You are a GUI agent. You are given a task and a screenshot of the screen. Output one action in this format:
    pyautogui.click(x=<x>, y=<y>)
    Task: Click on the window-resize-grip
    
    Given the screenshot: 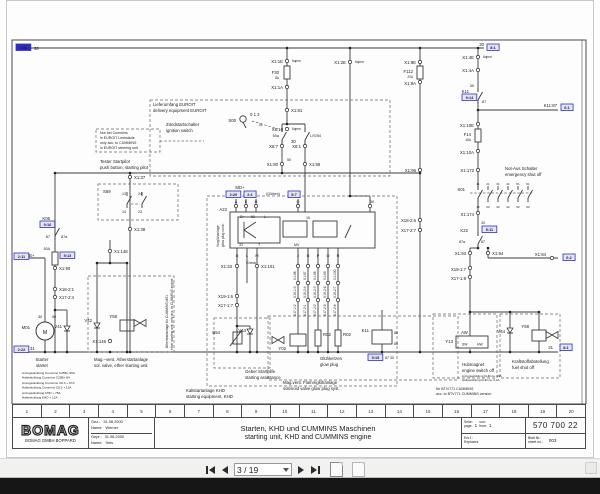 What is the action you would take?
    pyautogui.click(x=591, y=468)
    